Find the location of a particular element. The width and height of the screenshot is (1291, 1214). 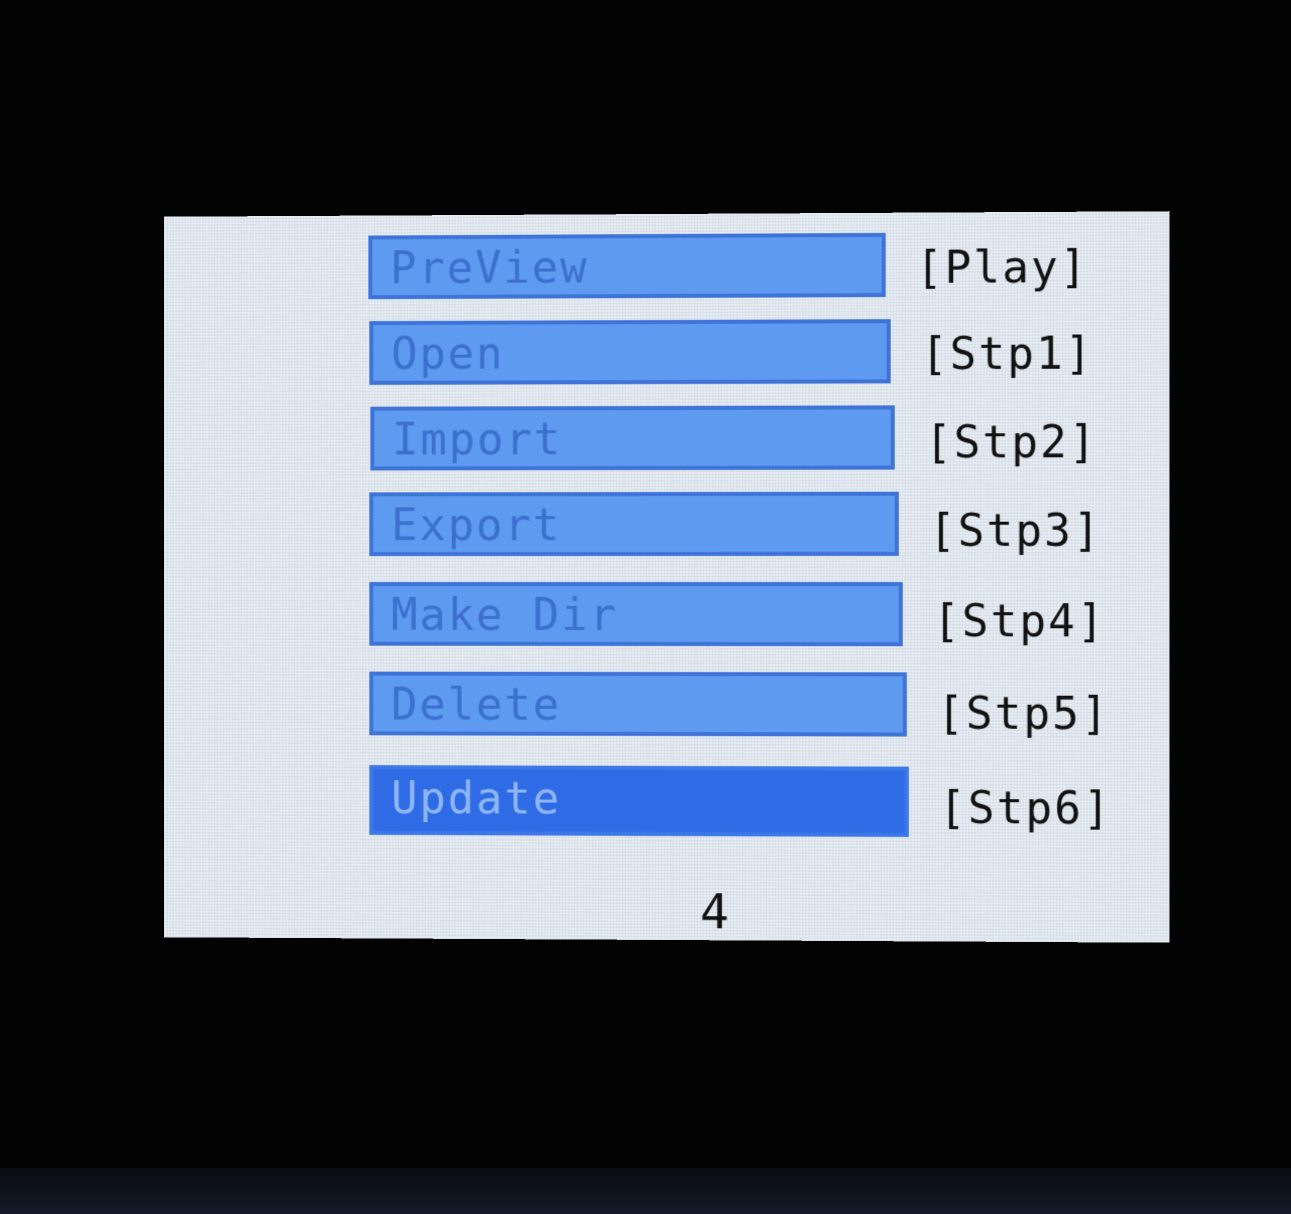

shortcut-label: [Stp1] is located at coordinates (1007, 354).